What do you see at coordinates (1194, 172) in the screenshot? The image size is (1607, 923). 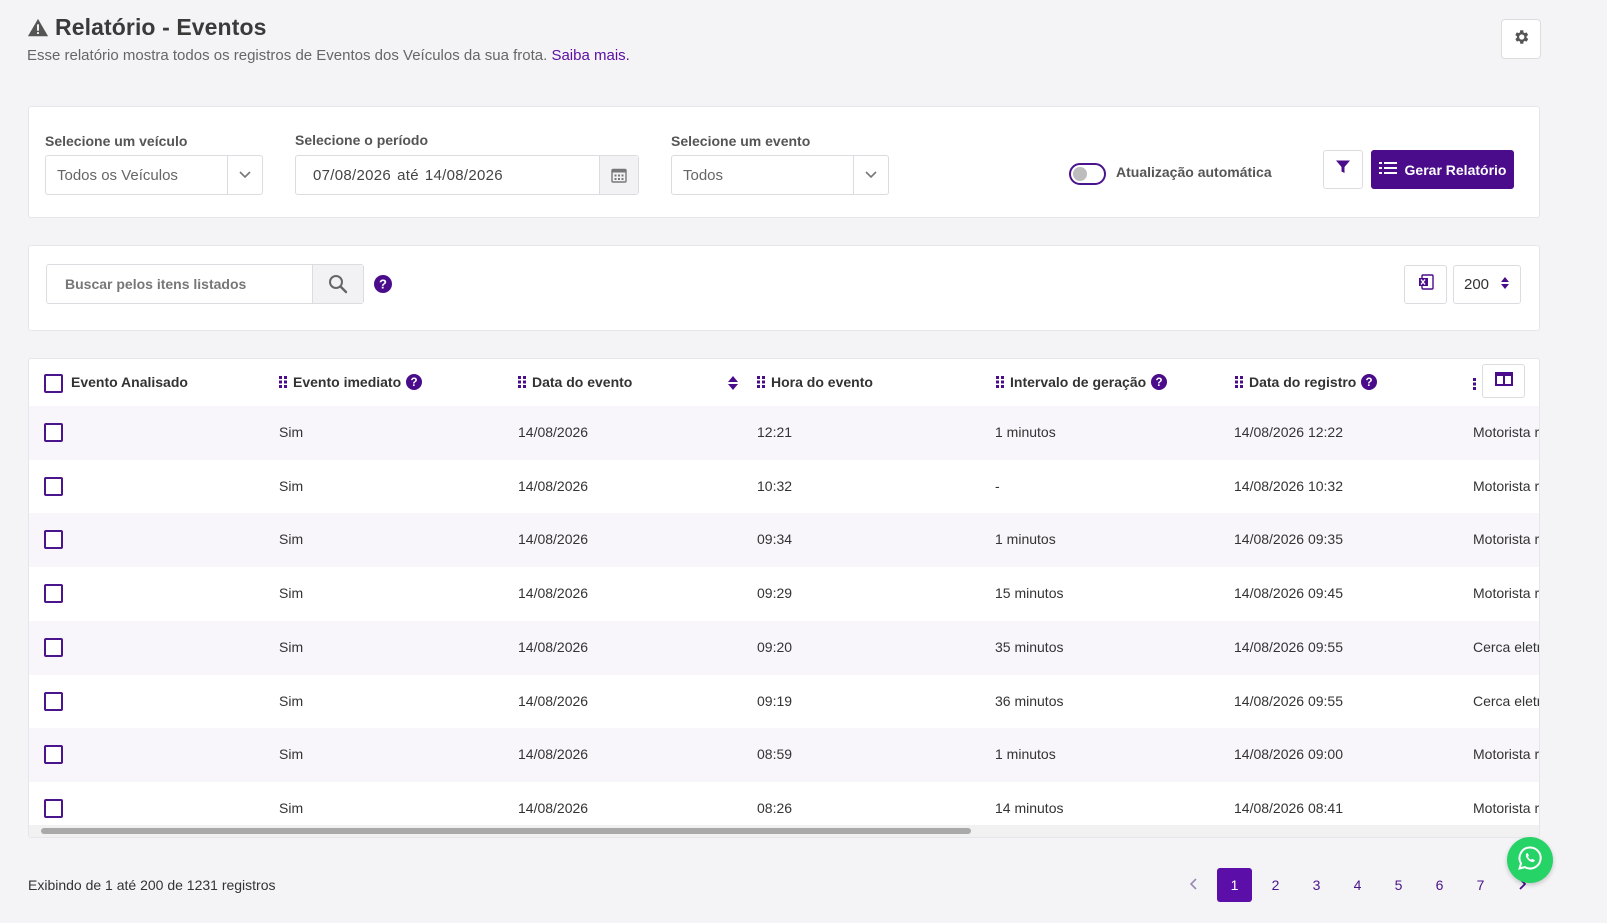 I see `auto-update-label: Atualização automática` at bounding box center [1194, 172].